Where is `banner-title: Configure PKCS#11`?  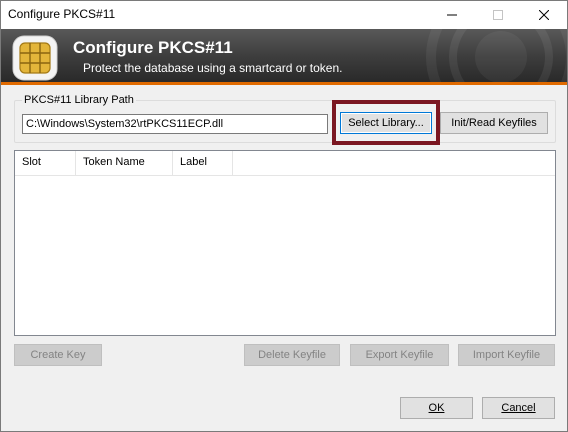
banner-title: Configure PKCS#11 is located at coordinates (153, 47).